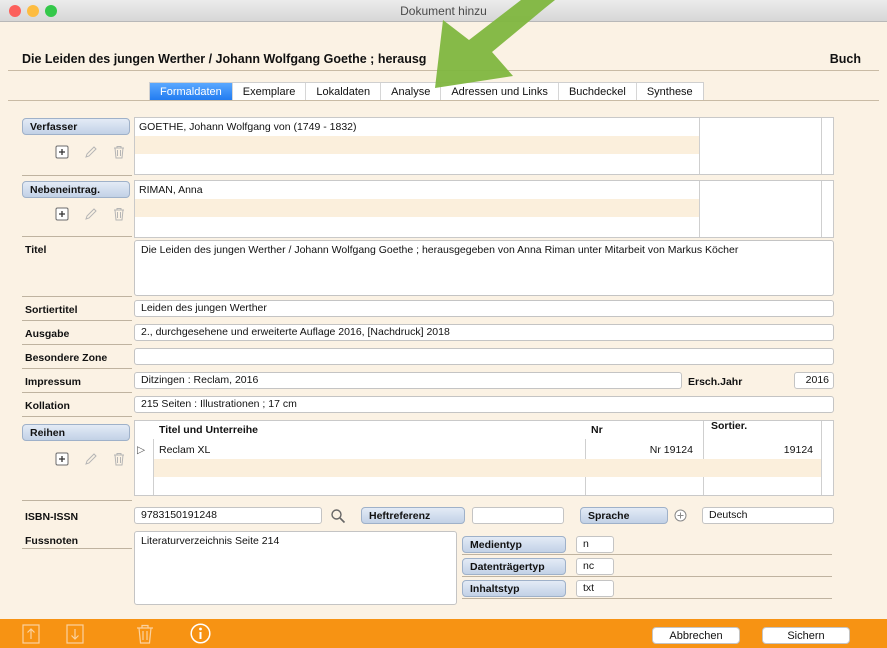  I want to click on expand-triangle-icon: ▷, so click(144, 450).